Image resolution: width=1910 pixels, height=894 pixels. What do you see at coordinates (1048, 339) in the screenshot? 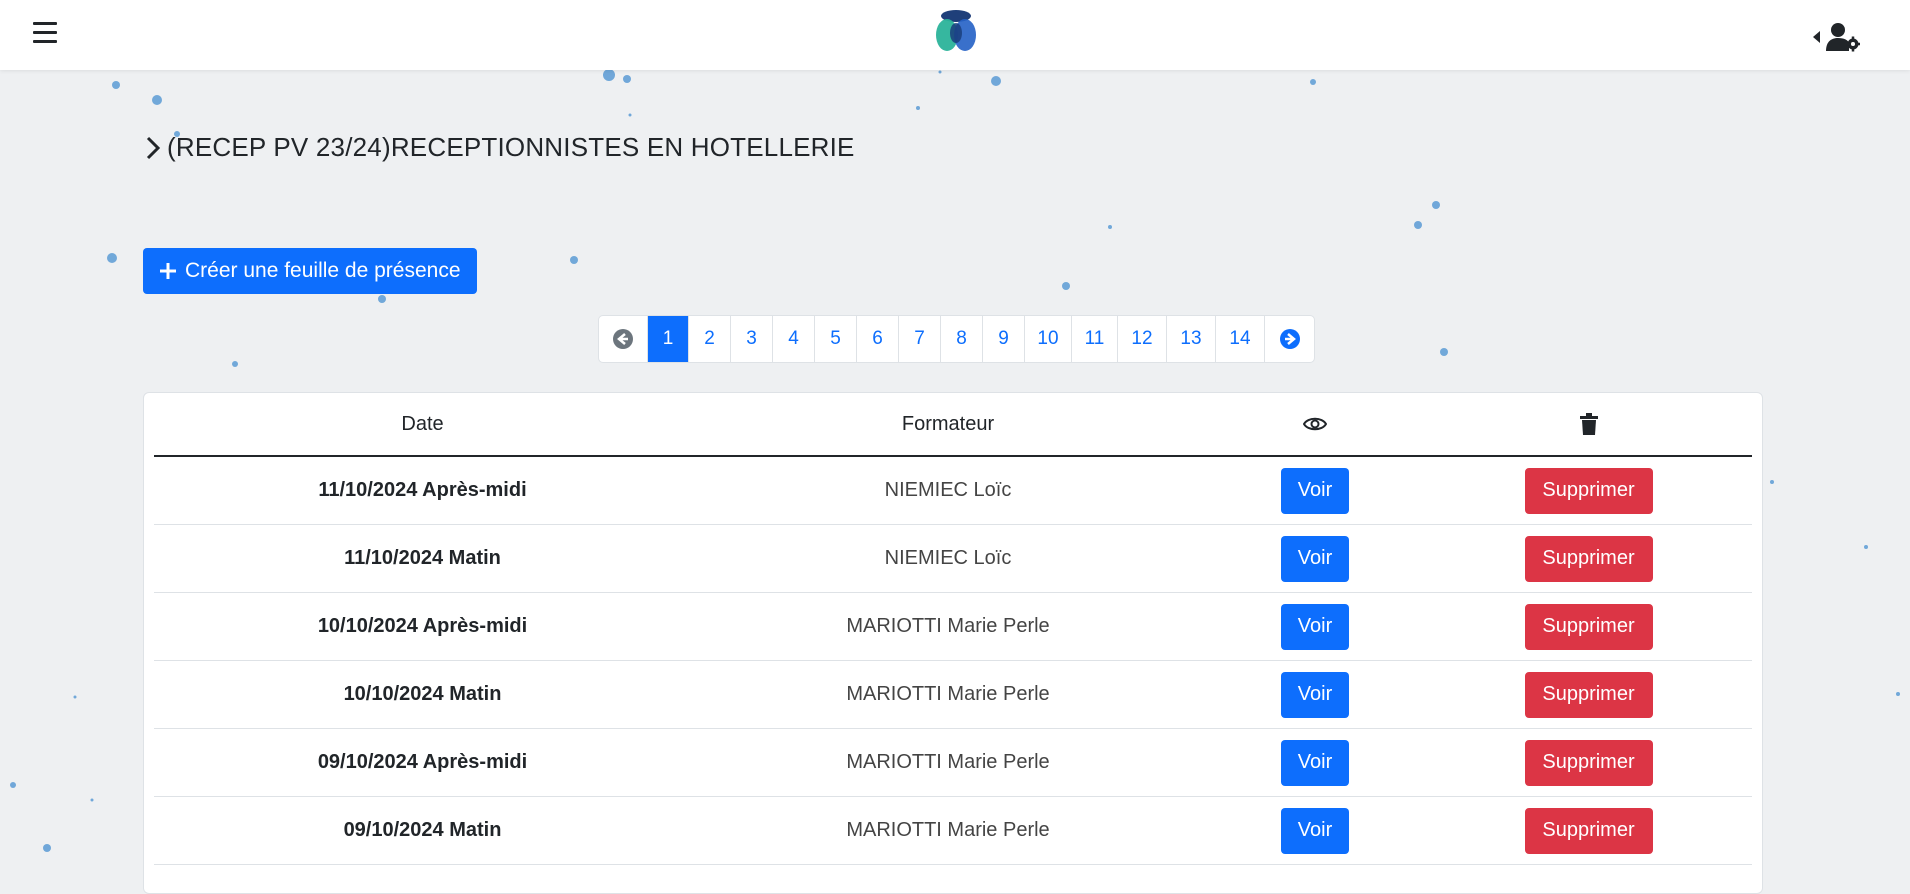
I see `page-link-10: 10` at bounding box center [1048, 339].